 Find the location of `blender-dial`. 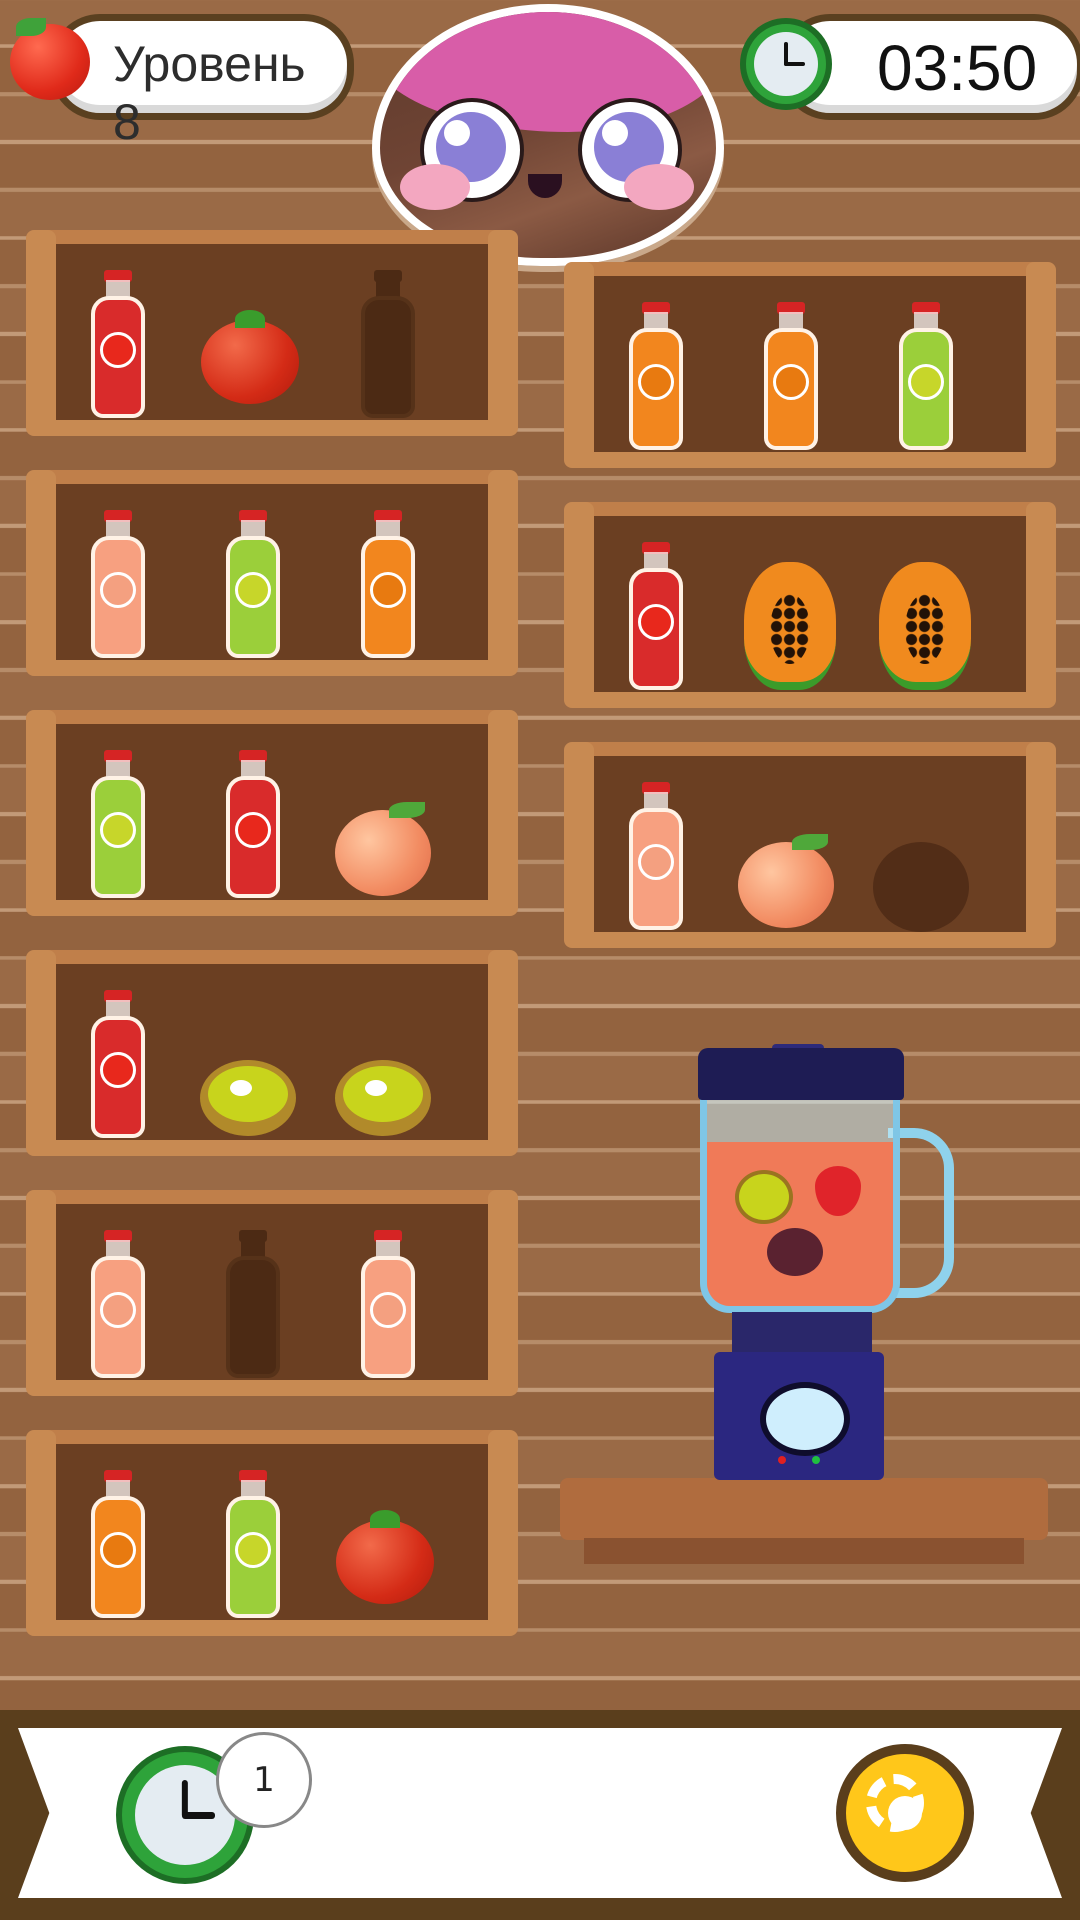

blender-dial is located at coordinates (805, 1419).